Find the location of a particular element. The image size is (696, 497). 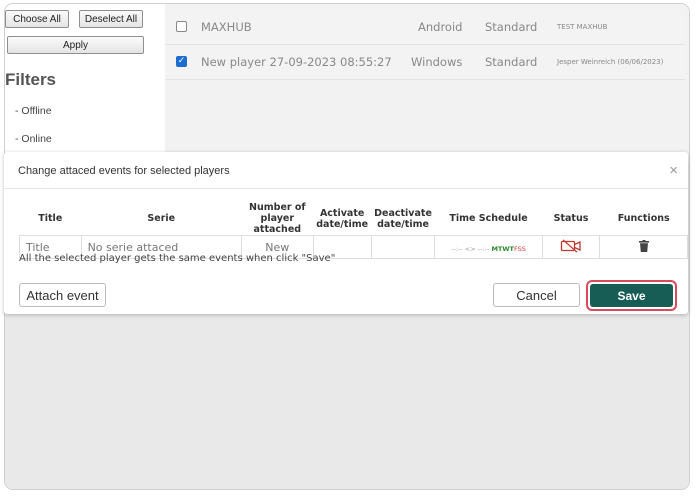

camera-off-icon is located at coordinates (571, 245).